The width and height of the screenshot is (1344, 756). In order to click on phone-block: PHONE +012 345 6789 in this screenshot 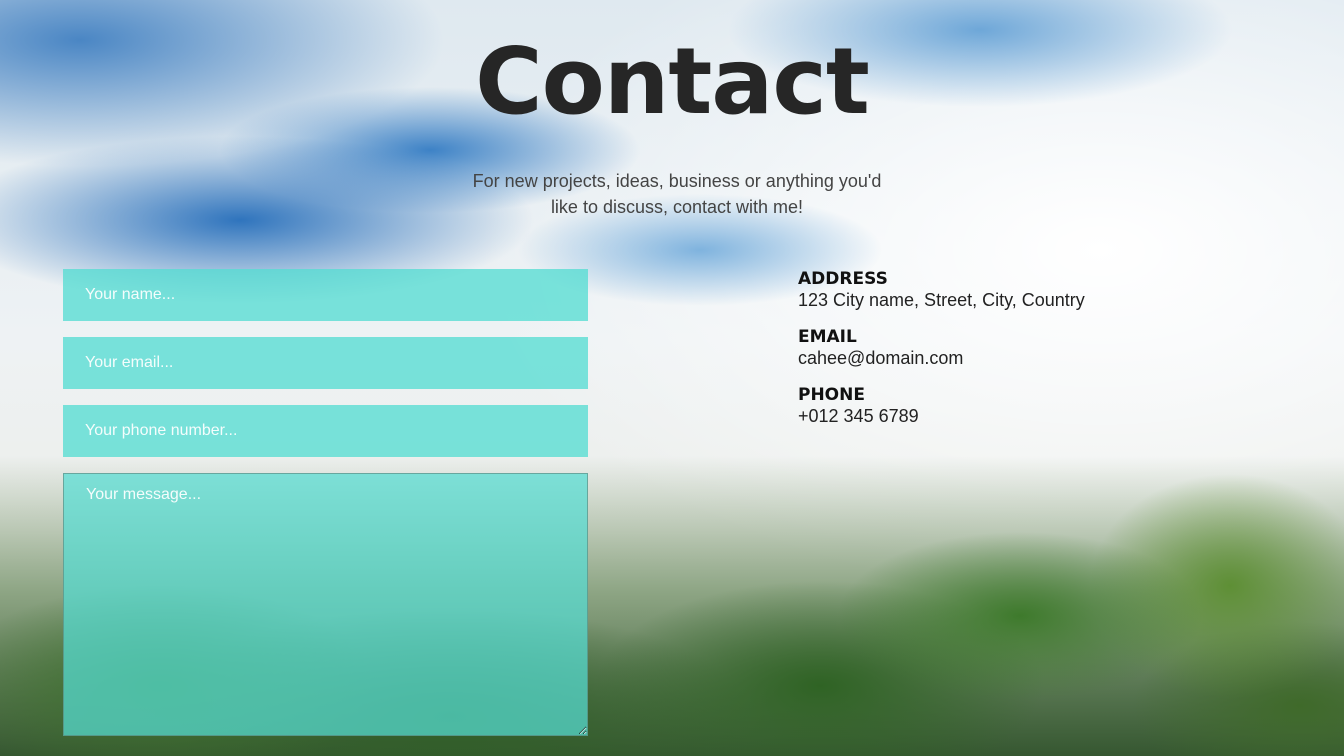, I will do `click(1008, 405)`.